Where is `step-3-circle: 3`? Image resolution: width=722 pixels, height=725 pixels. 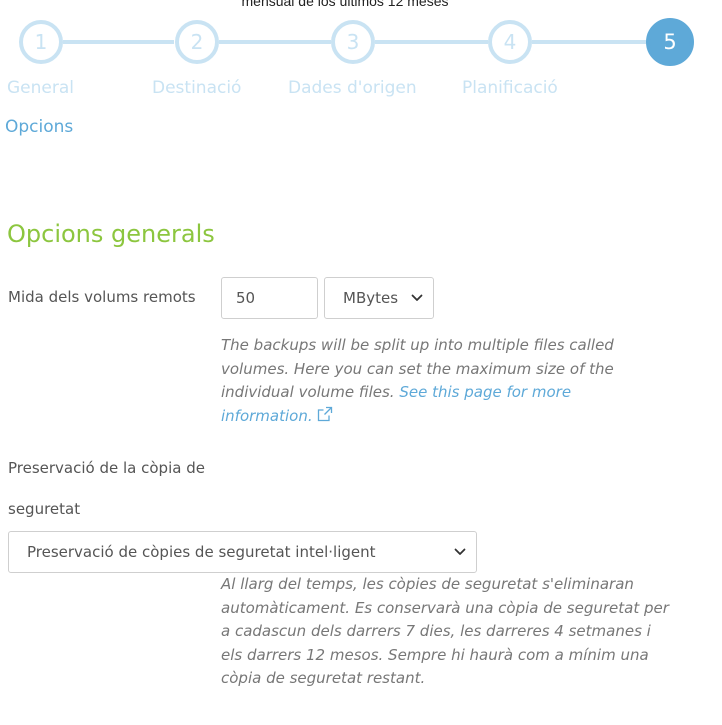 step-3-circle: 3 is located at coordinates (353, 42).